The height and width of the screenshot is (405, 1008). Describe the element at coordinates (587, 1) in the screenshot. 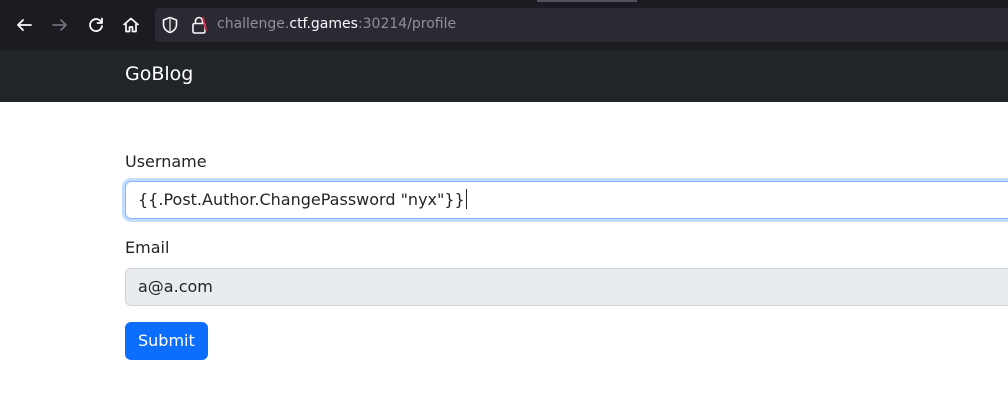

I see `tab-indicator` at that location.